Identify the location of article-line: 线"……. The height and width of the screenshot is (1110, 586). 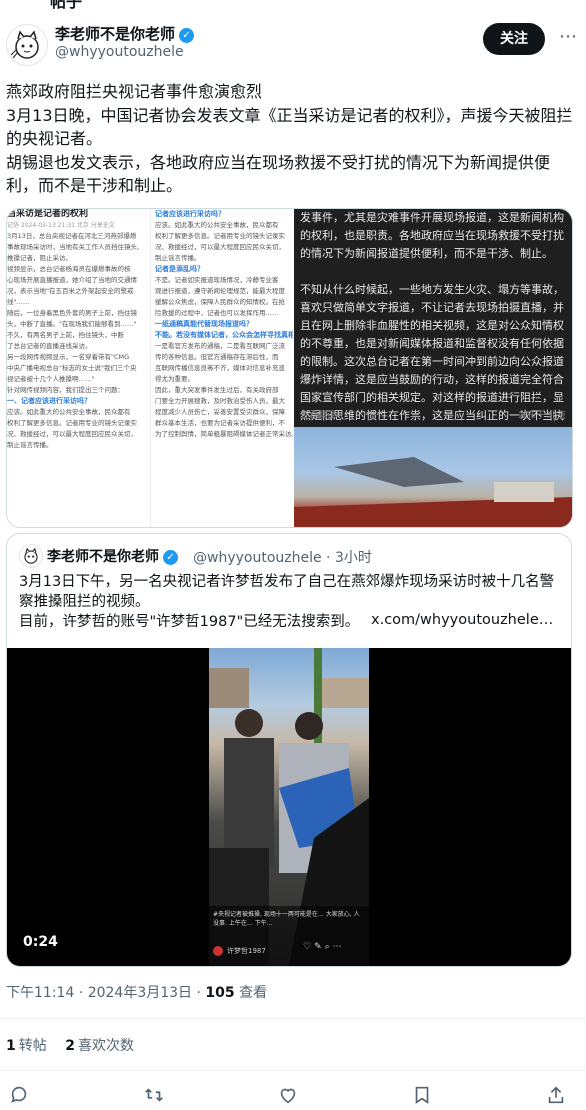
(18, 302).